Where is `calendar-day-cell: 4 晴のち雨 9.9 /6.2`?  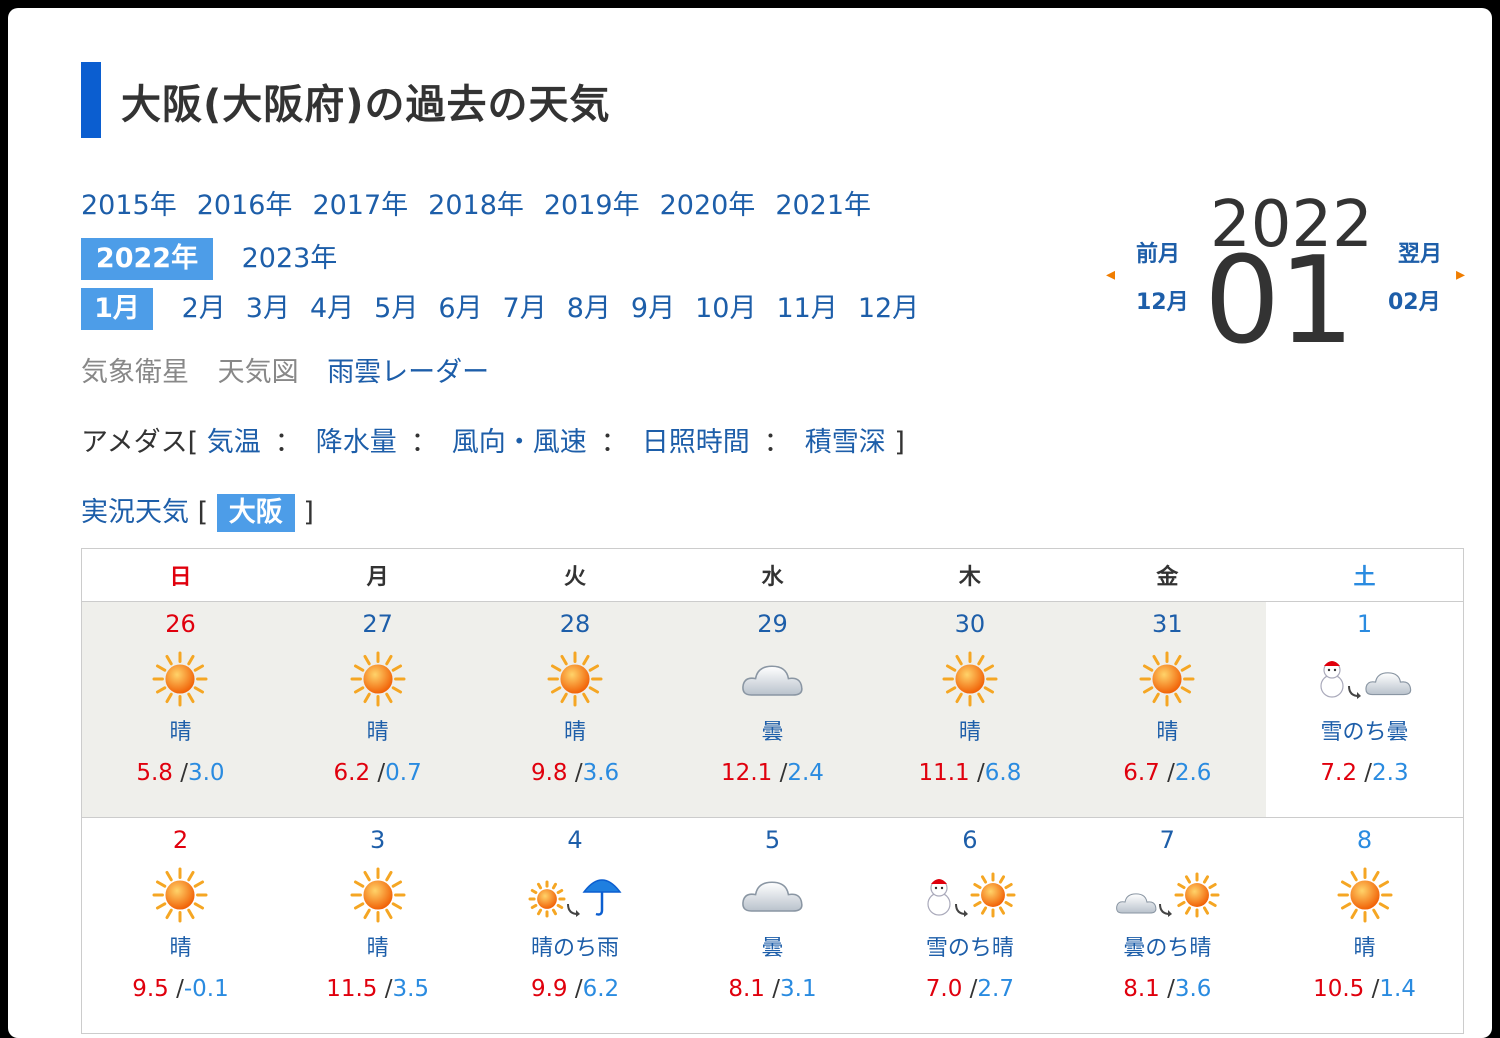 calendar-day-cell: 4 晴のち雨 9.9 /6.2 is located at coordinates (575, 925).